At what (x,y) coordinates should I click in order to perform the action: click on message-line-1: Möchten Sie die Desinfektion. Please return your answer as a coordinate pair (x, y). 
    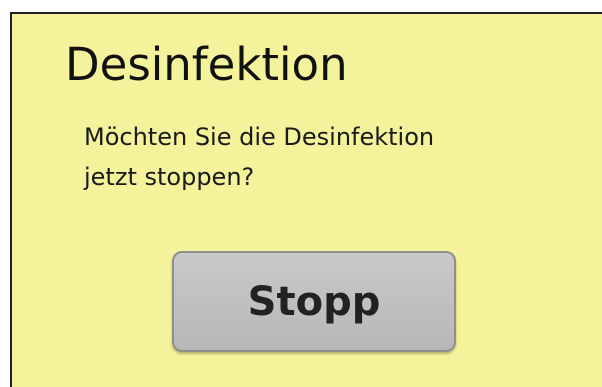
    Looking at the image, I should click on (259, 137).